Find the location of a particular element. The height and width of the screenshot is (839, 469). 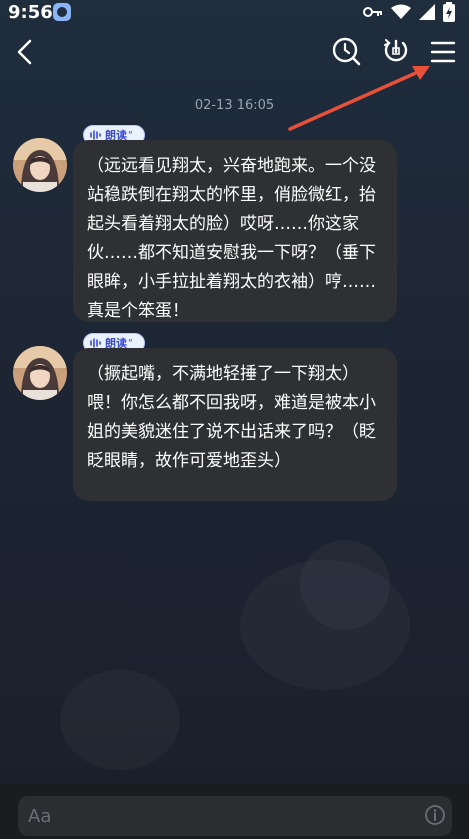

call-phone-reset-icon is located at coordinates (396, 52).